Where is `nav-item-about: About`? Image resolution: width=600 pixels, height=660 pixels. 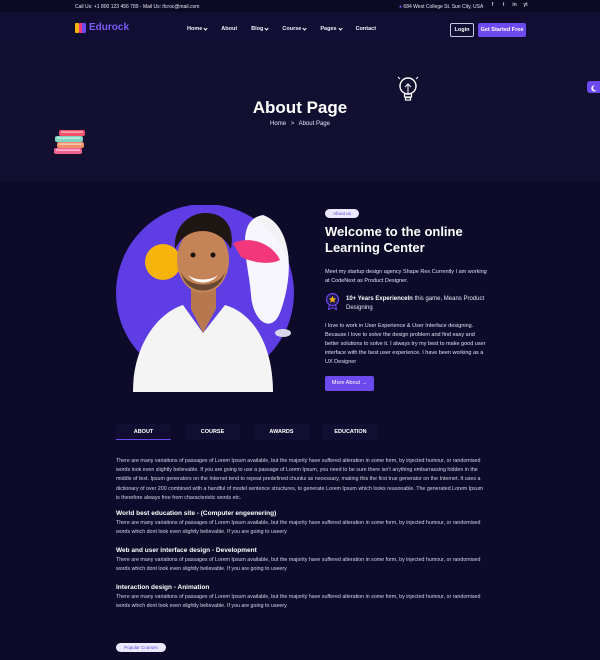 nav-item-about: About is located at coordinates (229, 29).